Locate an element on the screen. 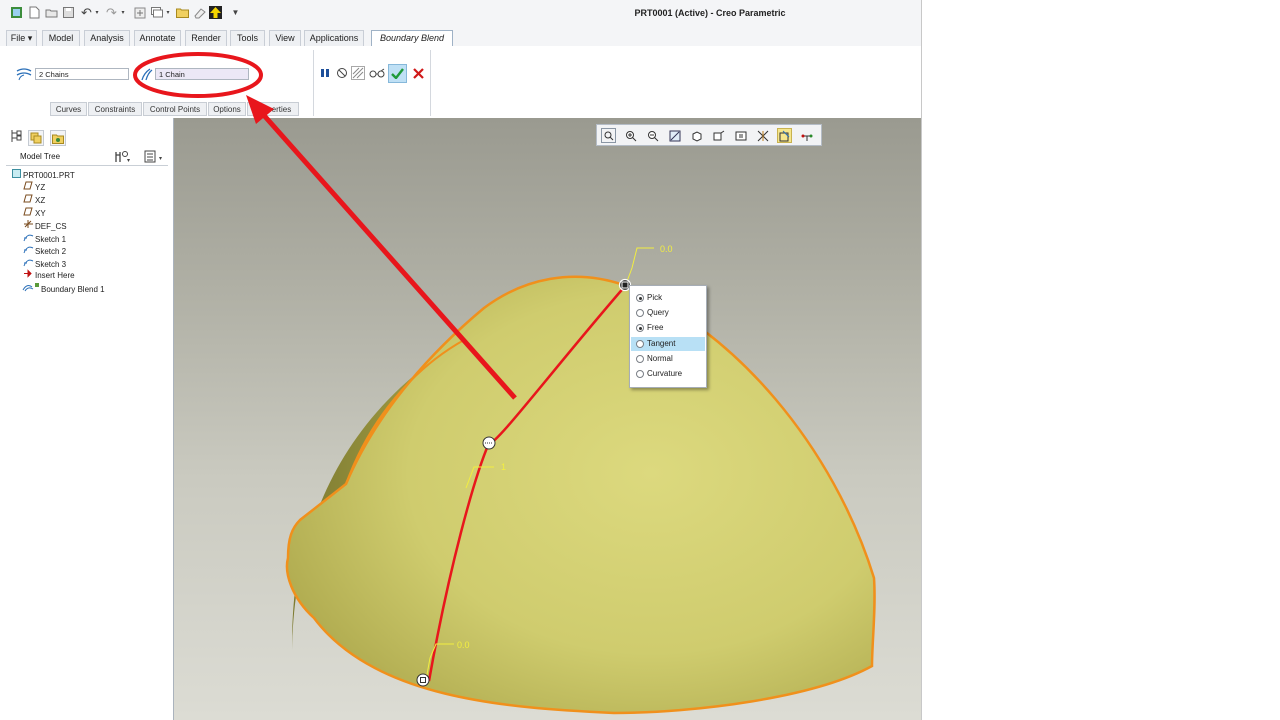  tab-applications: Applications is located at coordinates (334, 38).